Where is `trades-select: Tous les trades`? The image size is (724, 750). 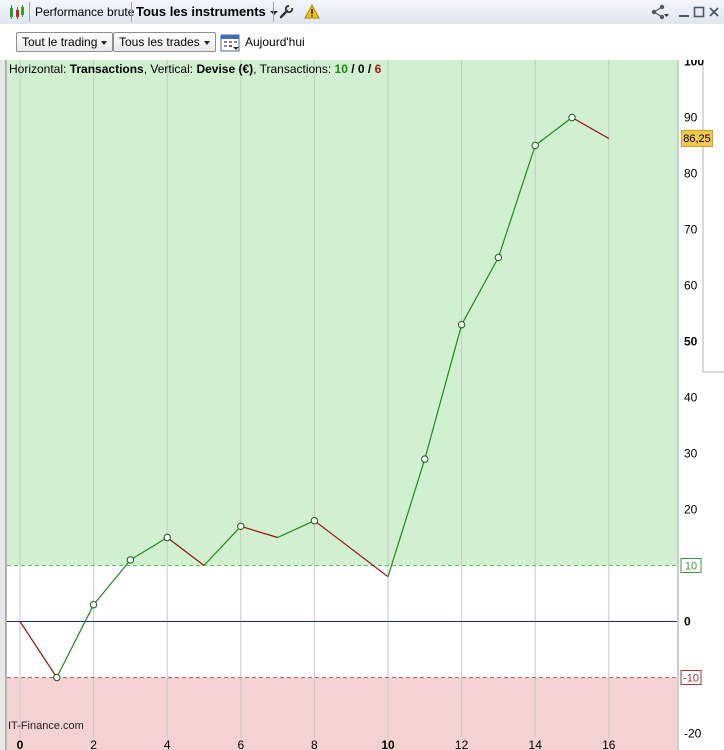 trades-select: Tous les trades is located at coordinates (164, 42).